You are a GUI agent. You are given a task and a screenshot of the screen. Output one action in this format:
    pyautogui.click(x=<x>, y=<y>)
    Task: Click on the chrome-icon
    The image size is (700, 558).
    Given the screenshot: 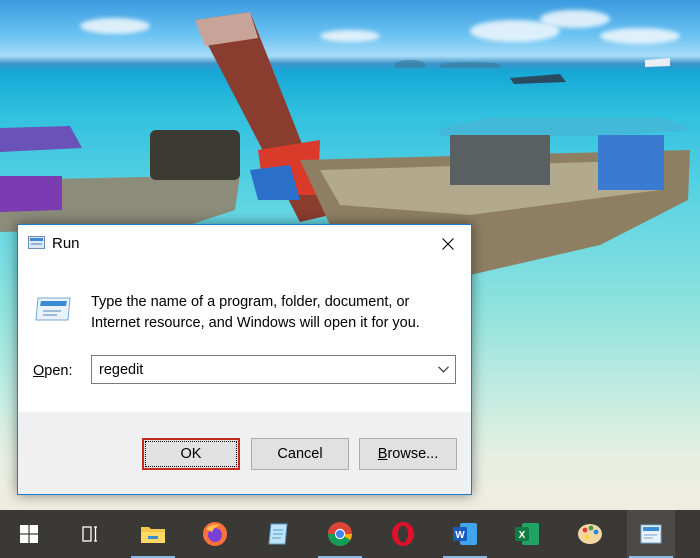 What is the action you would take?
    pyautogui.click(x=339, y=534)
    